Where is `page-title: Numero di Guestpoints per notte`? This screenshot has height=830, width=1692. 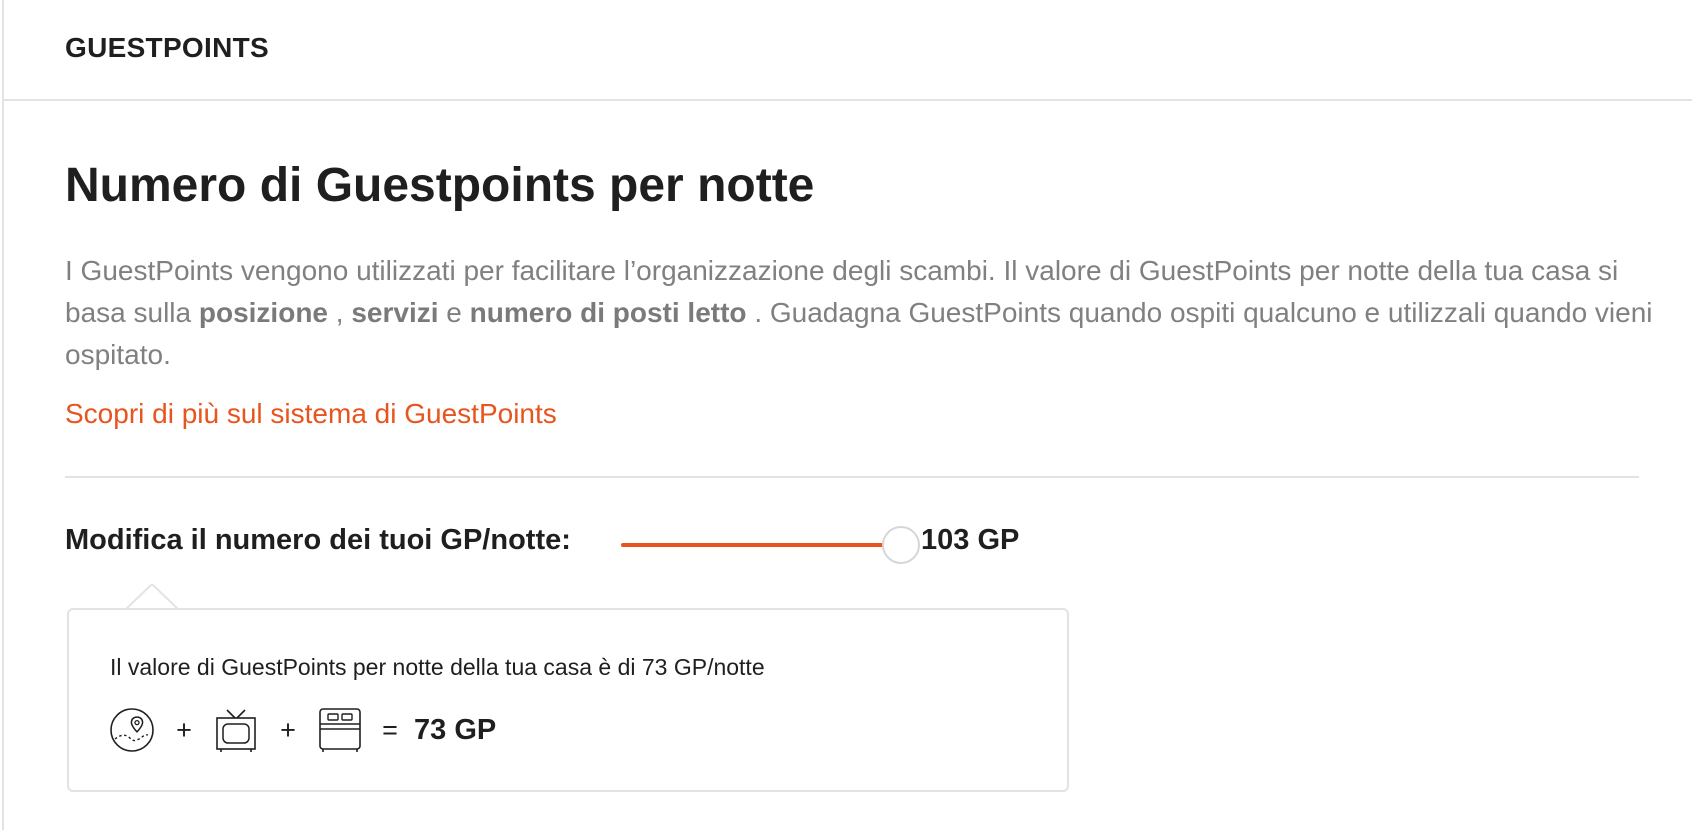 page-title: Numero di Guestpoints per notte is located at coordinates (440, 185).